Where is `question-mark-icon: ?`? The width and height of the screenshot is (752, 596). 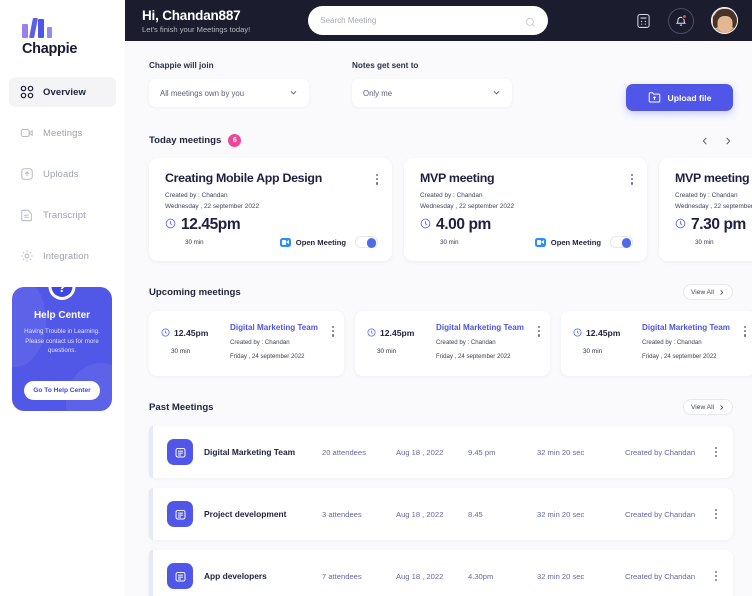 question-mark-icon: ? is located at coordinates (62, 293).